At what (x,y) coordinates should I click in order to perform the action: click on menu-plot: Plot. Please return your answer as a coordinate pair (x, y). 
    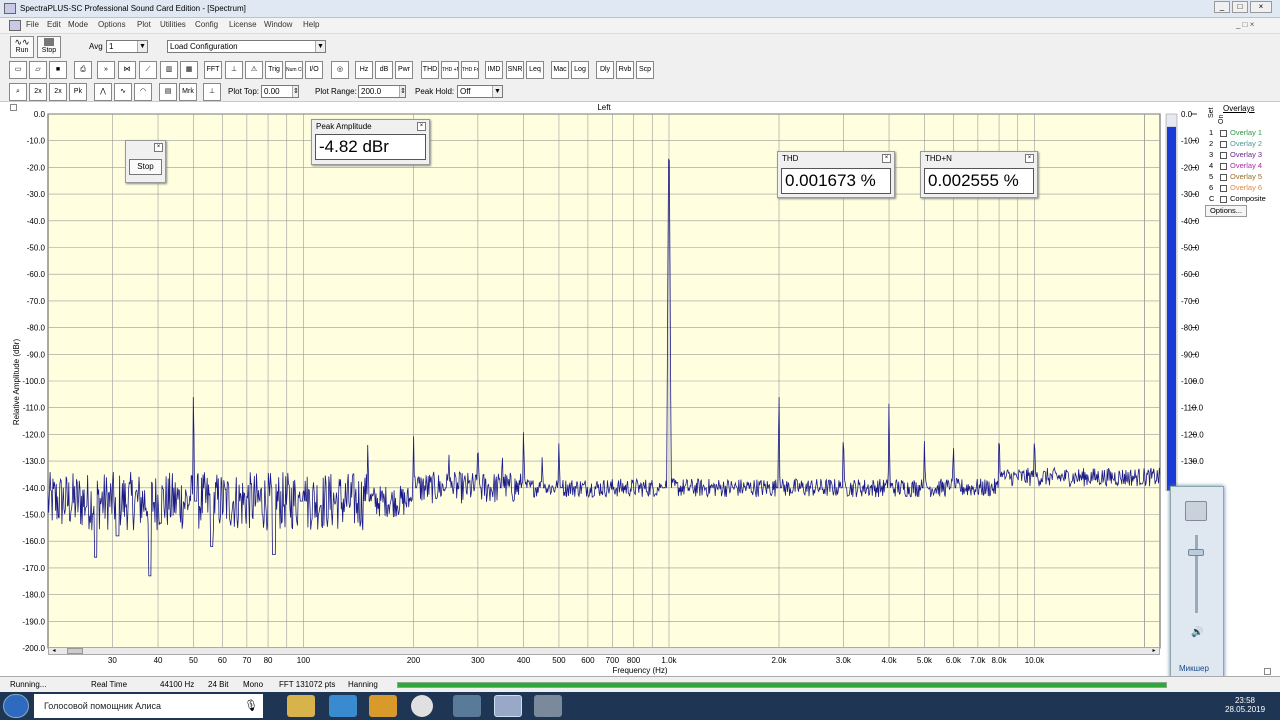
    Looking at the image, I should click on (144, 24).